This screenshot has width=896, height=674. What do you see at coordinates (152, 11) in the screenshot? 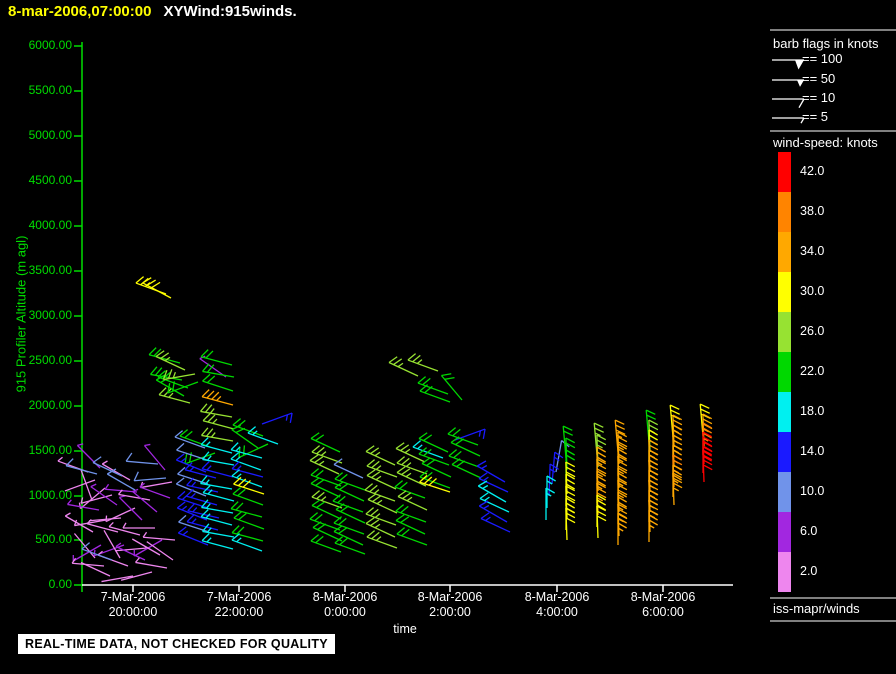
I see `title-bar: 8-mar-2006,07:00:00 XYWind:915winds.` at bounding box center [152, 11].